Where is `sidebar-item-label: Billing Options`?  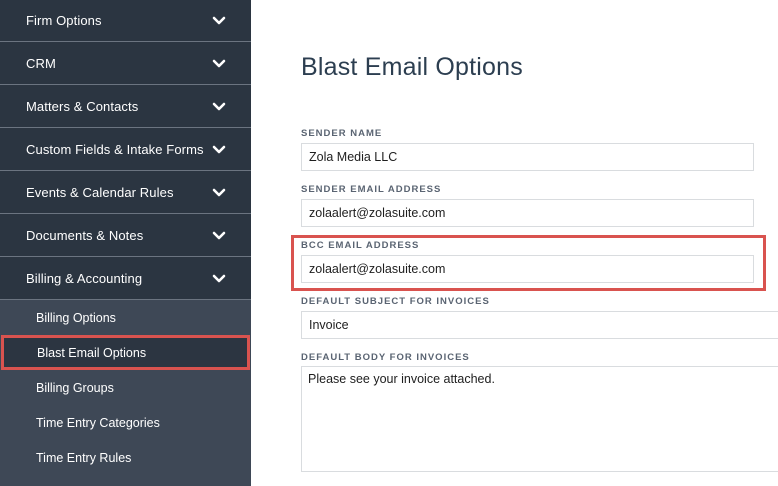
sidebar-item-label: Billing Options is located at coordinates (76, 317).